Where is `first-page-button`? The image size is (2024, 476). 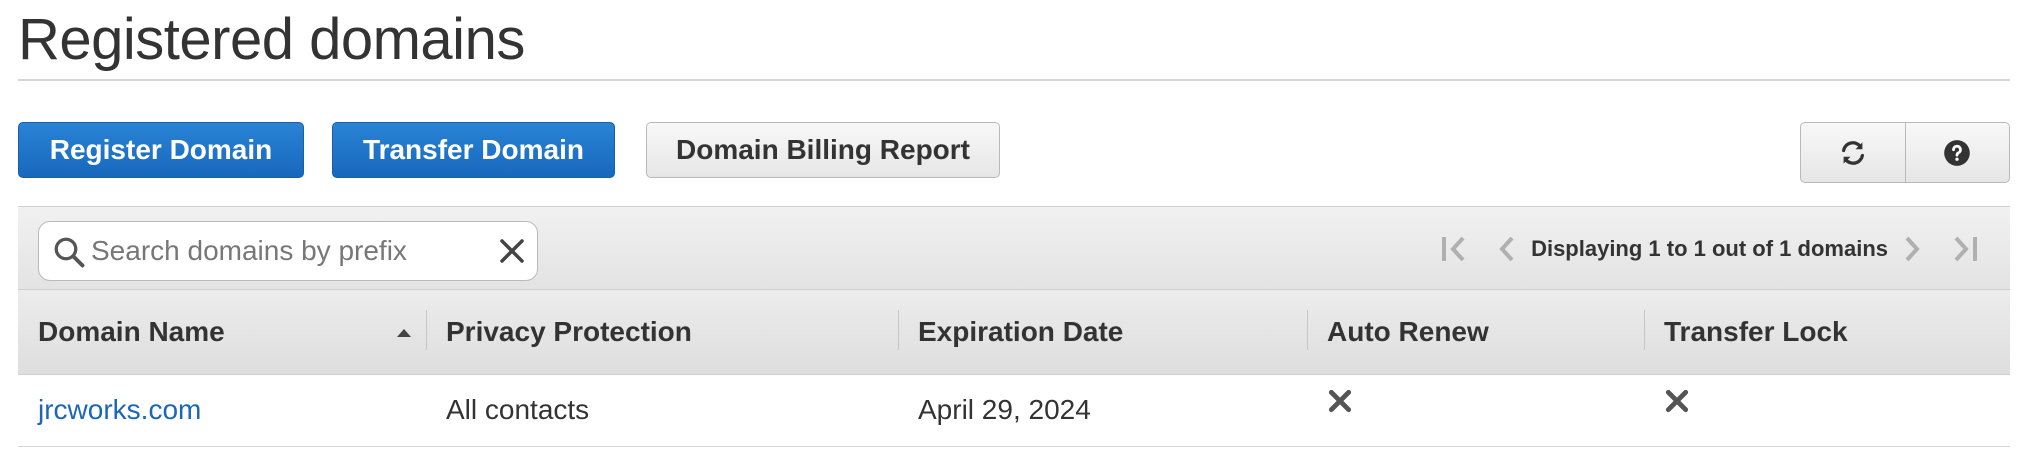 first-page-button is located at coordinates (1456, 249).